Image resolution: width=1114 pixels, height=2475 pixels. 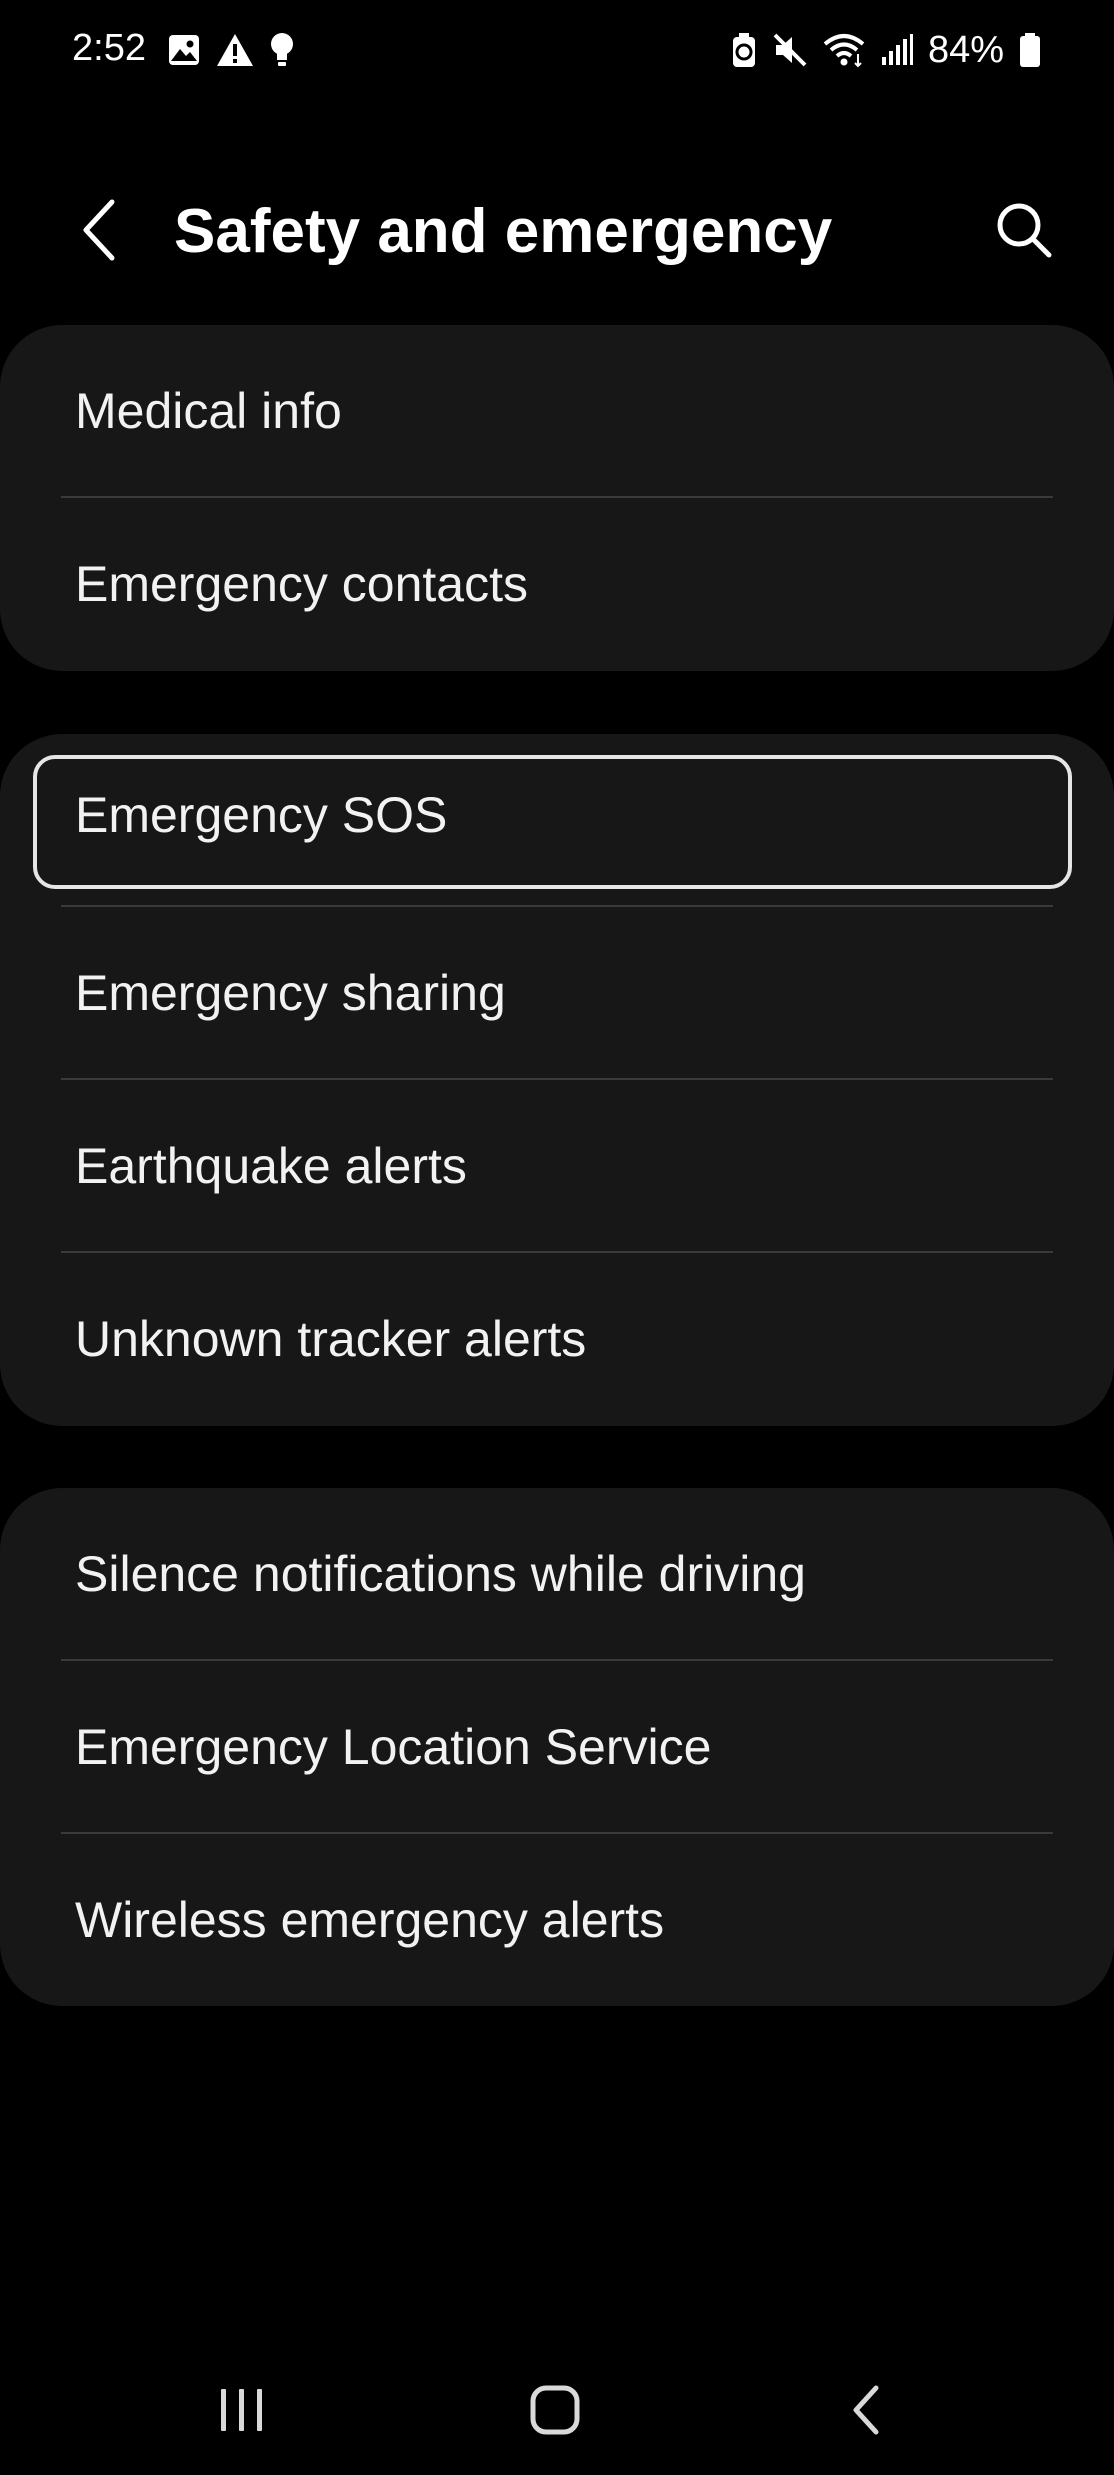 I want to click on home-button, so click(x=555, y=2410).